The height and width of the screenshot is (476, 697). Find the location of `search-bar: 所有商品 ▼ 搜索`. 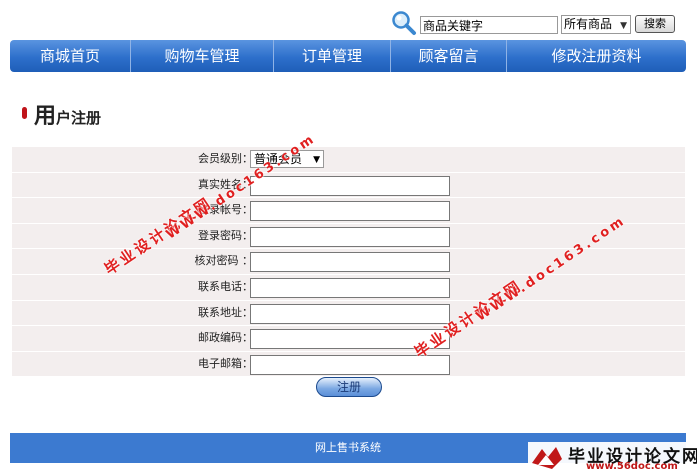

search-bar: 所有商品 ▼ 搜索 is located at coordinates (539, 23).